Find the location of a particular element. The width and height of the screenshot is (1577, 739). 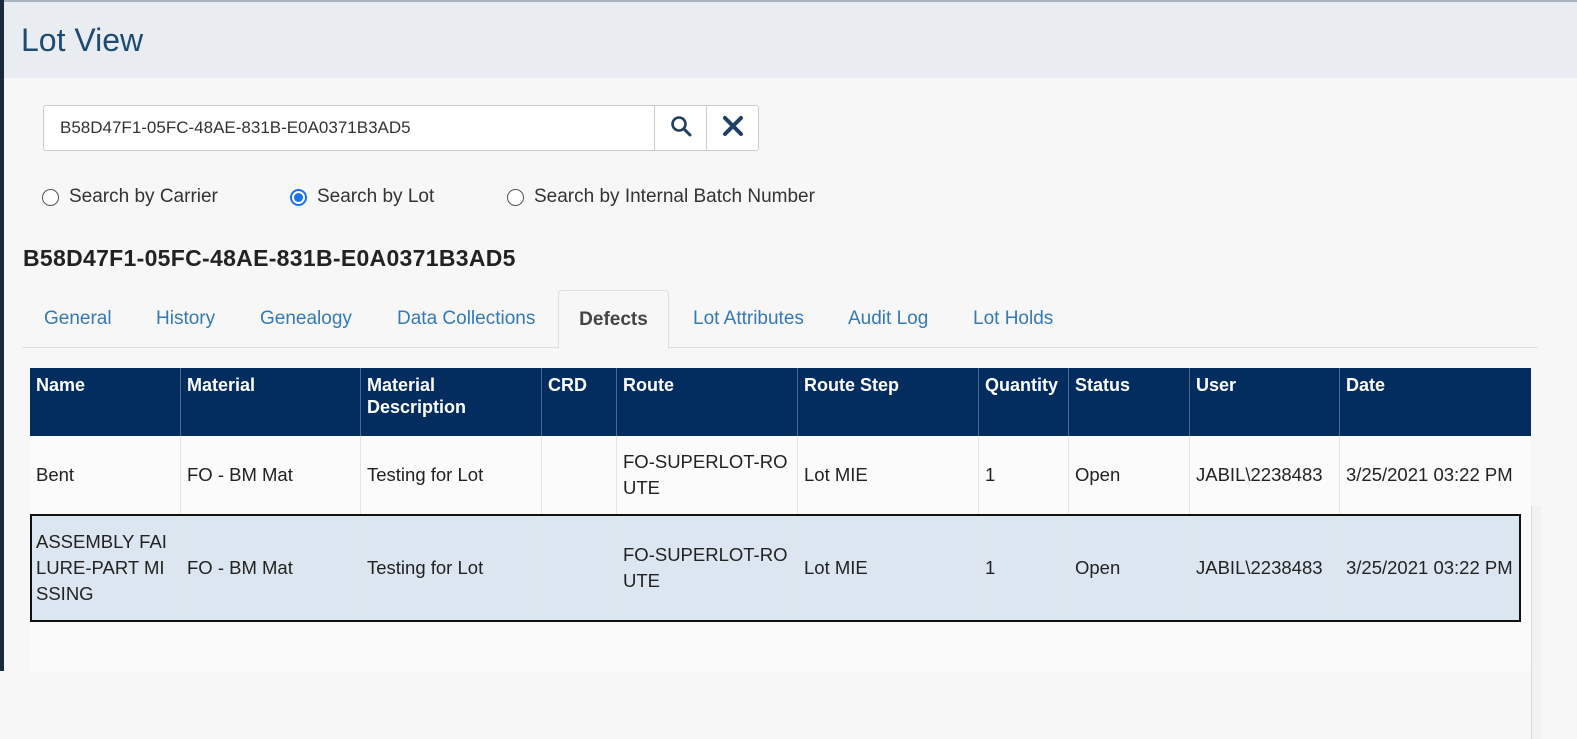

tab-lot-attributes: Lot Attributes is located at coordinates (748, 319).